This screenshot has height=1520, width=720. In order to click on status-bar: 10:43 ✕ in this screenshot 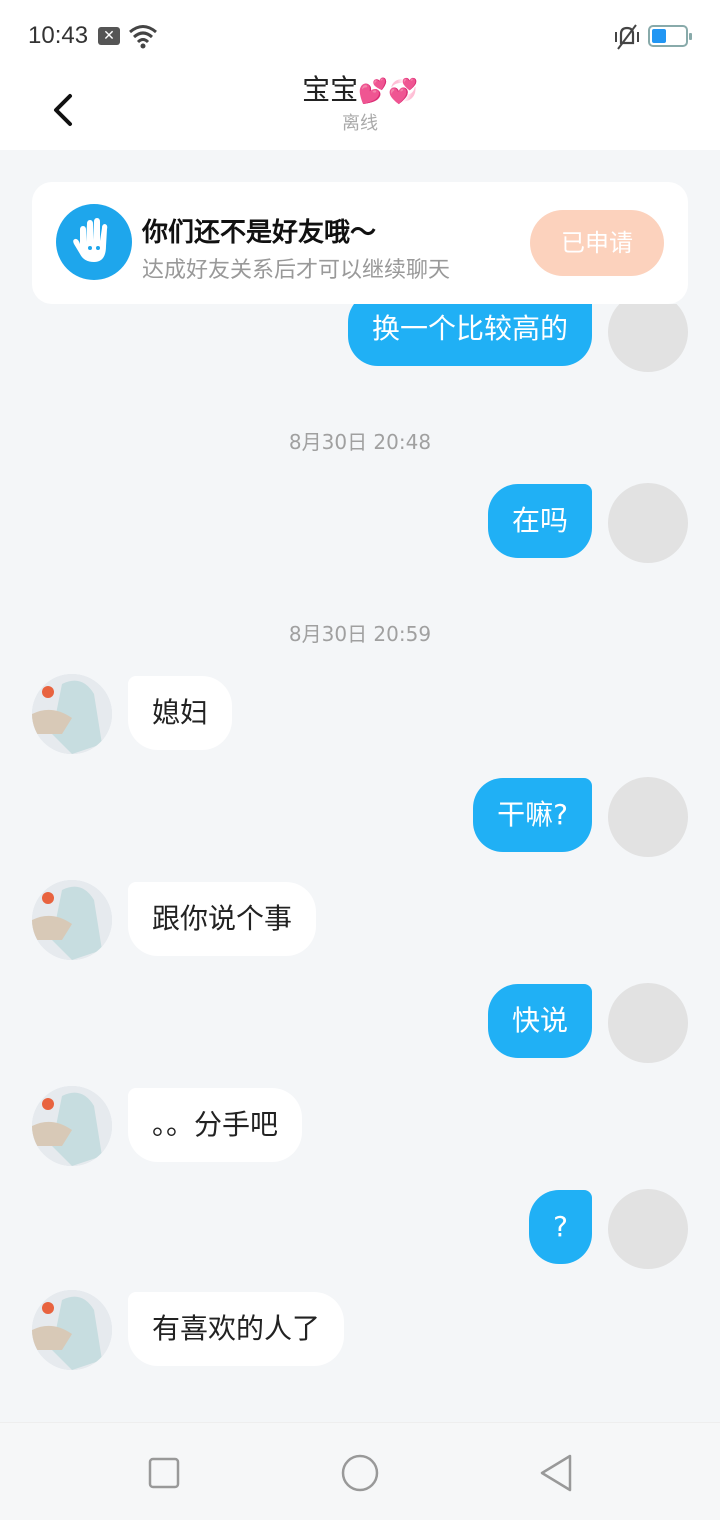, I will do `click(360, 36)`.